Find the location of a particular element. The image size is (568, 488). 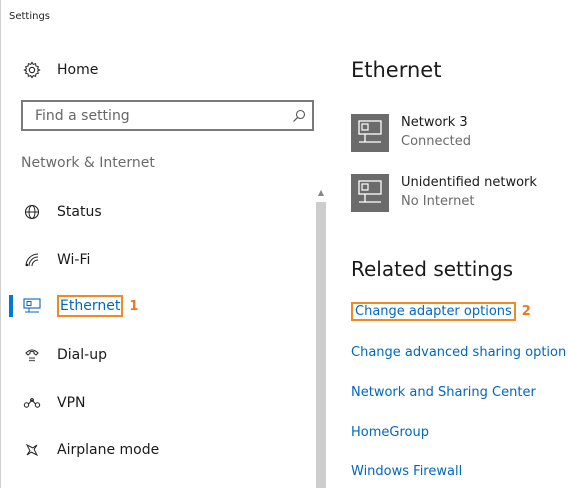

nav-item-label: VPN is located at coordinates (71, 403).